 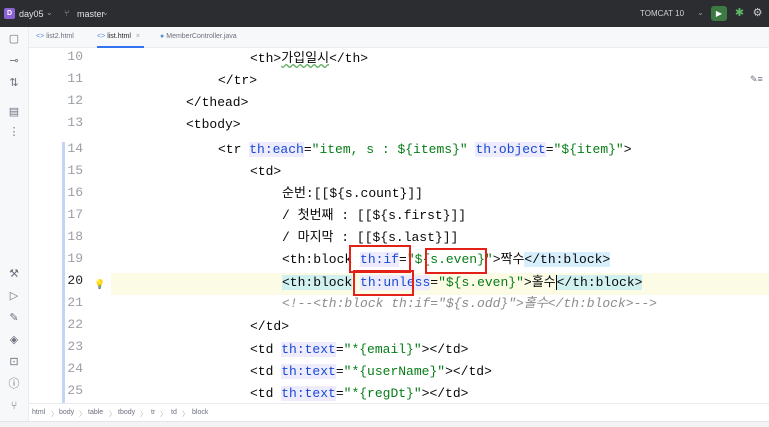 What do you see at coordinates (75, 368) in the screenshot?
I see `line-number: 24` at bounding box center [75, 368].